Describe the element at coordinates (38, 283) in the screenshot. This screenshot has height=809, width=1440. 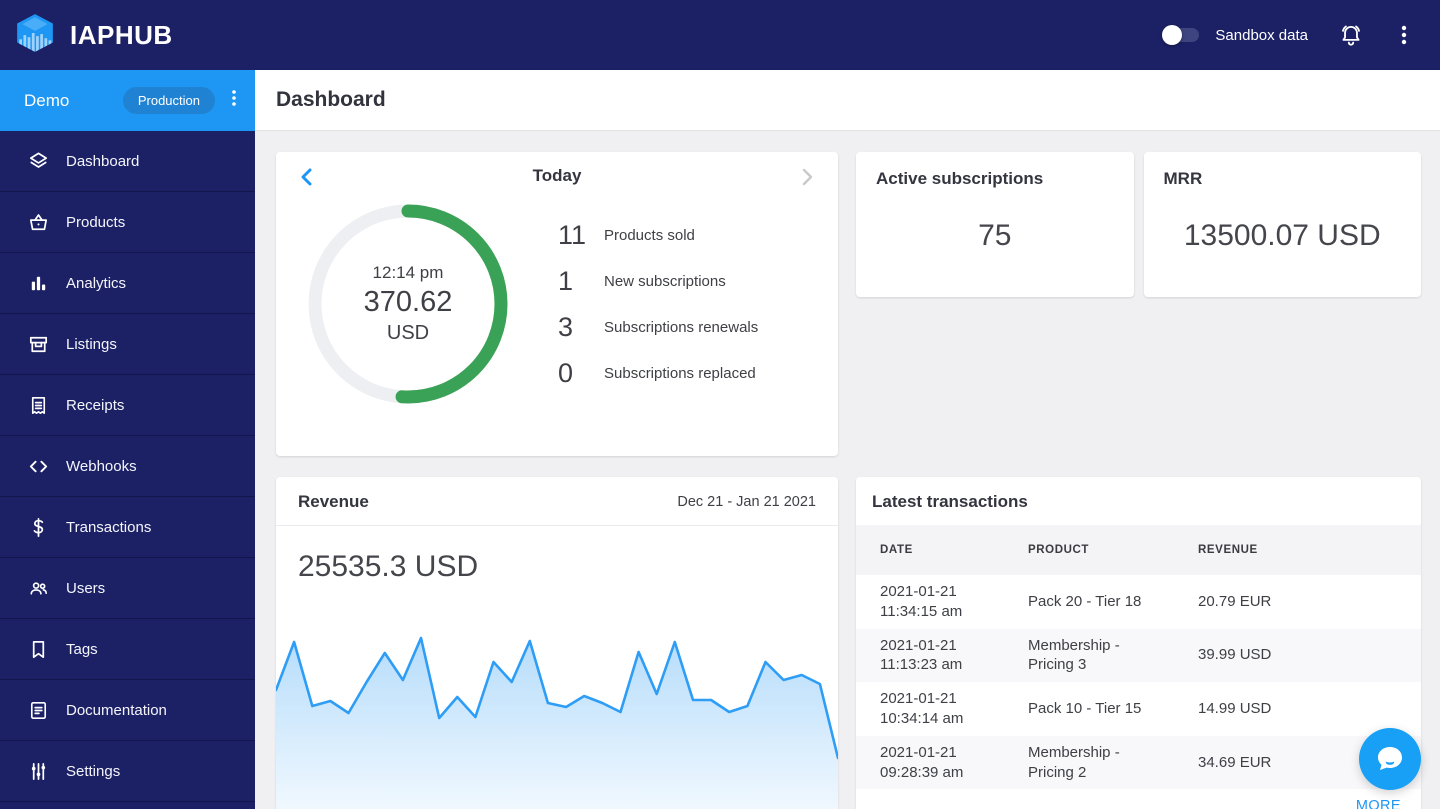
I see `bar-chart-icon` at that location.